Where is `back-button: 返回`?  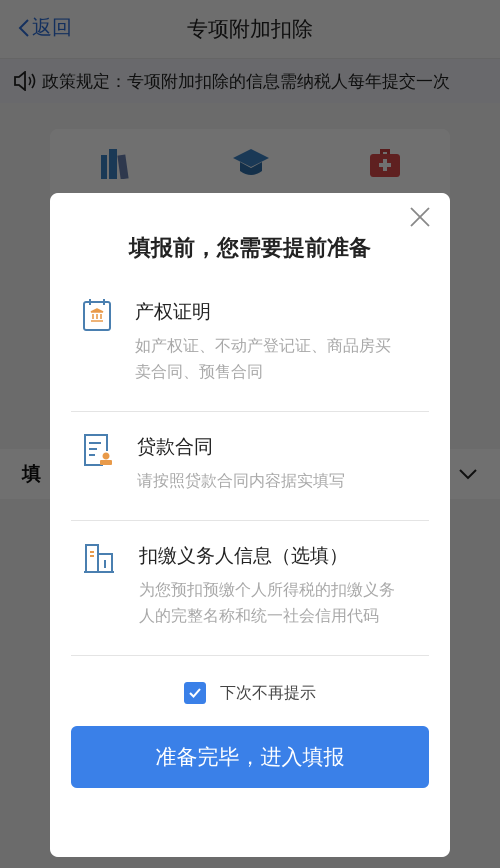
back-button: 返回 is located at coordinates (45, 27).